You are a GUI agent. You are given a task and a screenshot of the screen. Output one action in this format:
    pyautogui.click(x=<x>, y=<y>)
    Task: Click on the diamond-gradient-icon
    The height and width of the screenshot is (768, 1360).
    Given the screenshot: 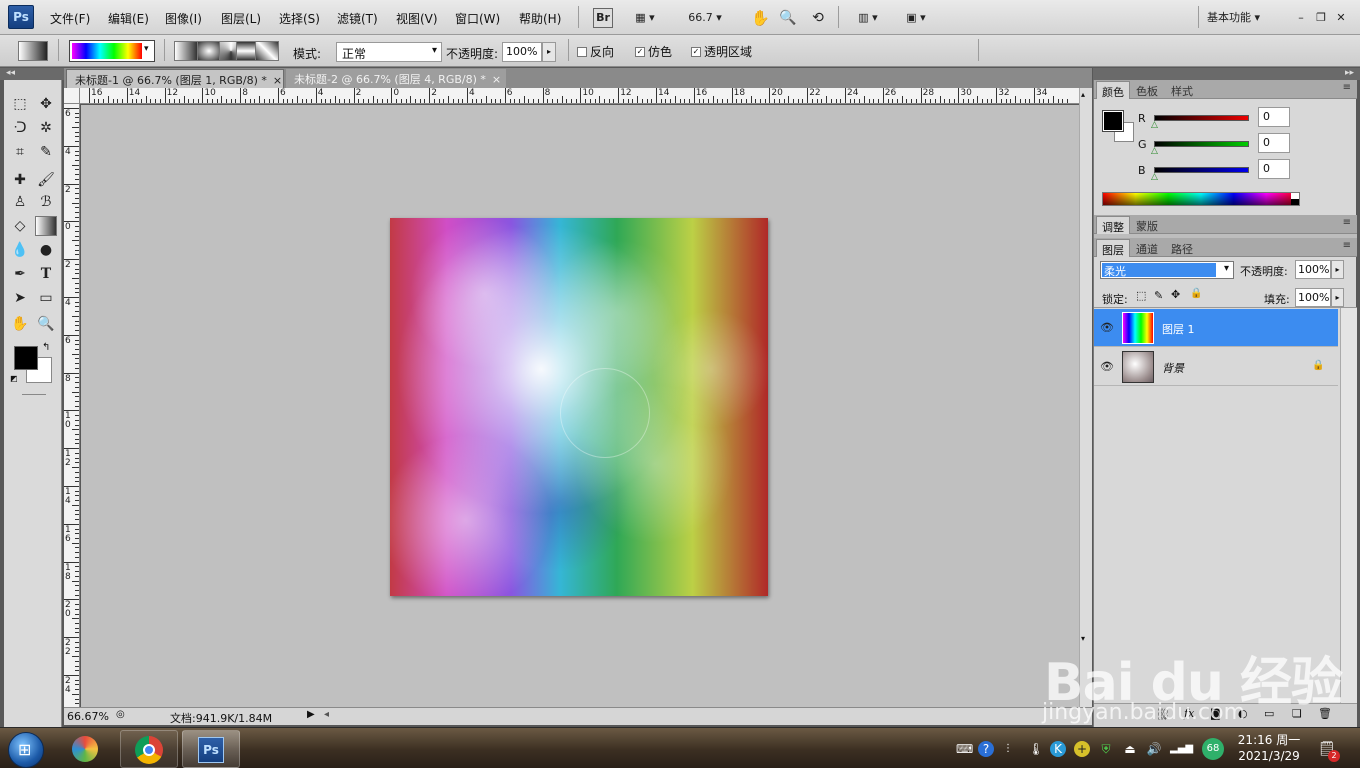 What is the action you would take?
    pyautogui.click(x=267, y=51)
    